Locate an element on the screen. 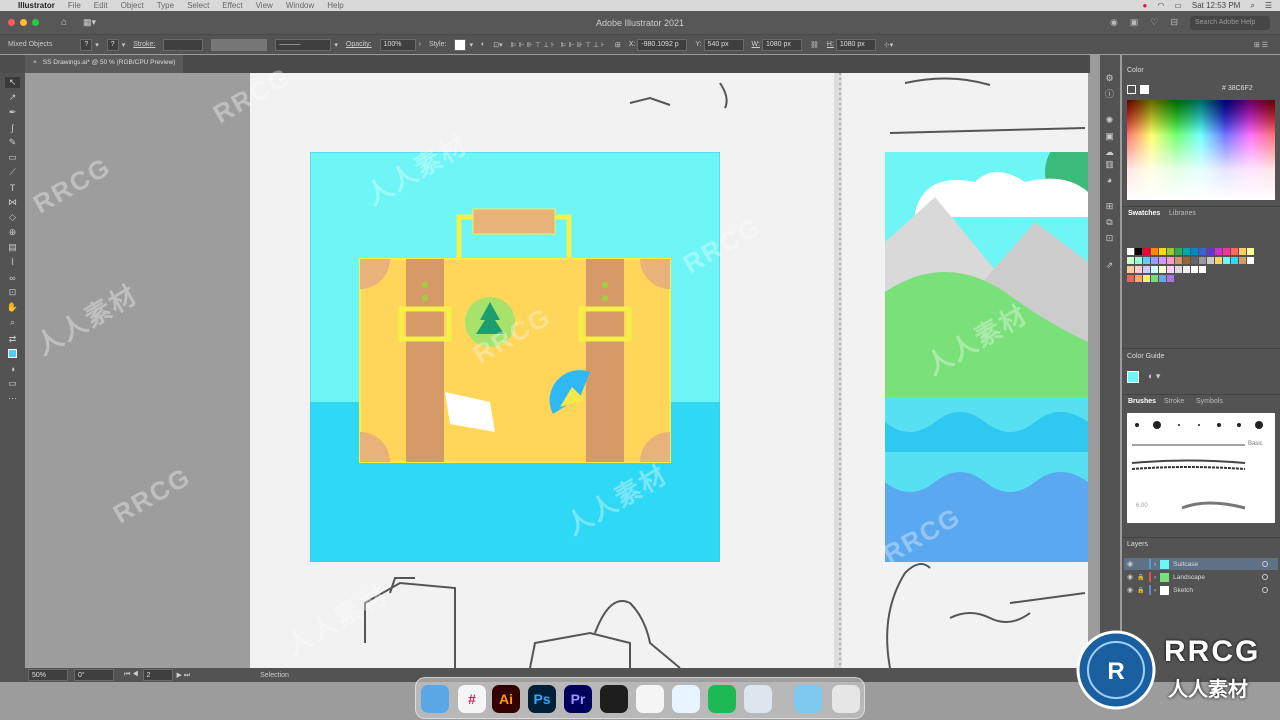 The image size is (1280, 720). reference-point-icon: ⊞ is located at coordinates (618, 45).